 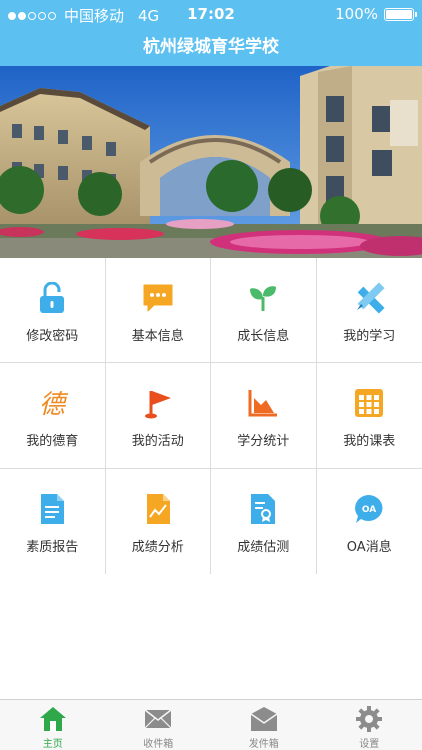 What do you see at coordinates (369, 336) in the screenshot?
I see `menu-item-label: 我的学习` at bounding box center [369, 336].